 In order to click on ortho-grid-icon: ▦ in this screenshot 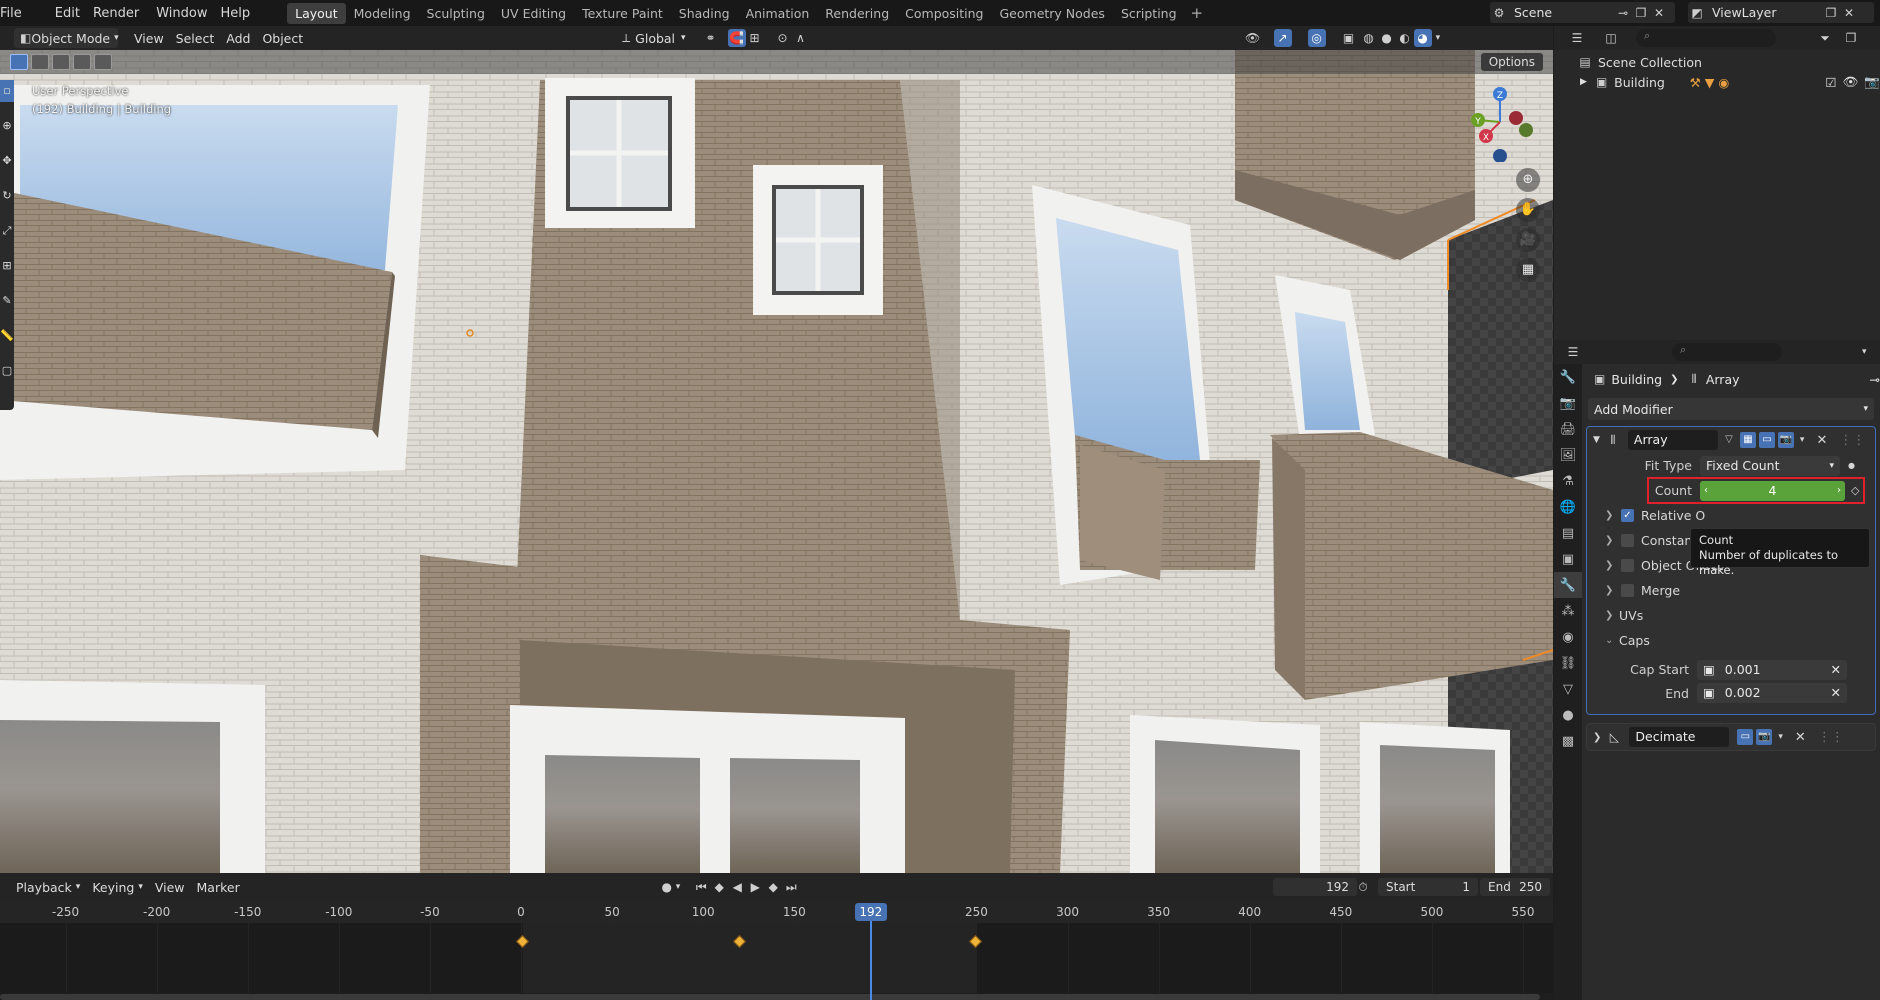, I will do `click(1528, 270)`.